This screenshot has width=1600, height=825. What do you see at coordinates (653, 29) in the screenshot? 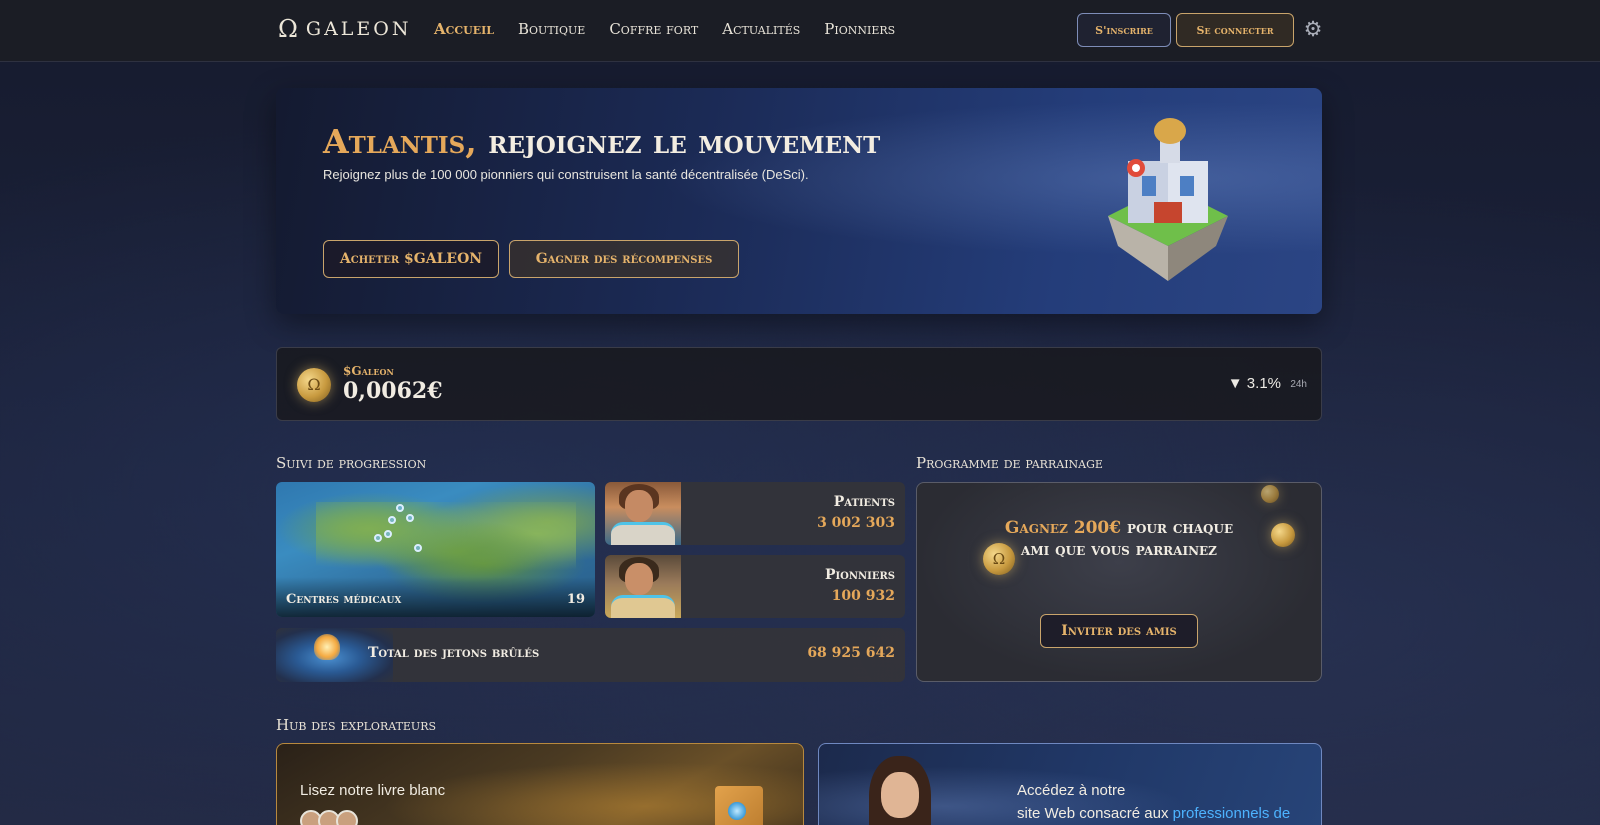
I see `nav-item-coffre-fort: Coffre fort` at bounding box center [653, 29].